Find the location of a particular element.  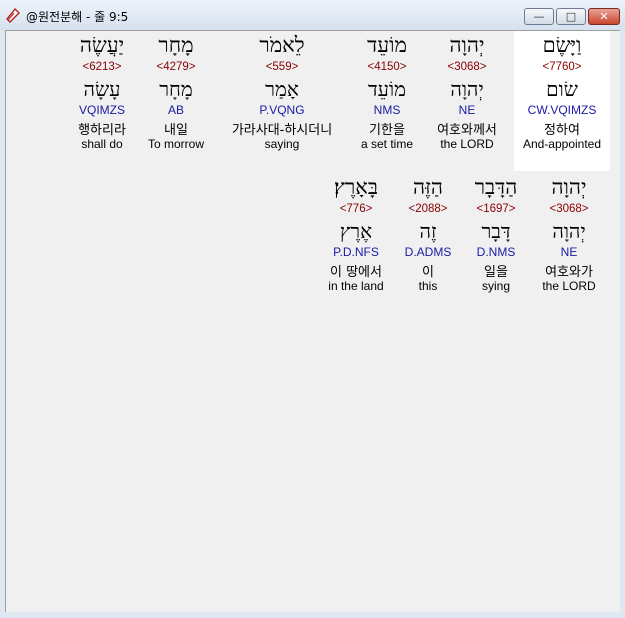

english-gloss: And-appointed is located at coordinates (562, 144).